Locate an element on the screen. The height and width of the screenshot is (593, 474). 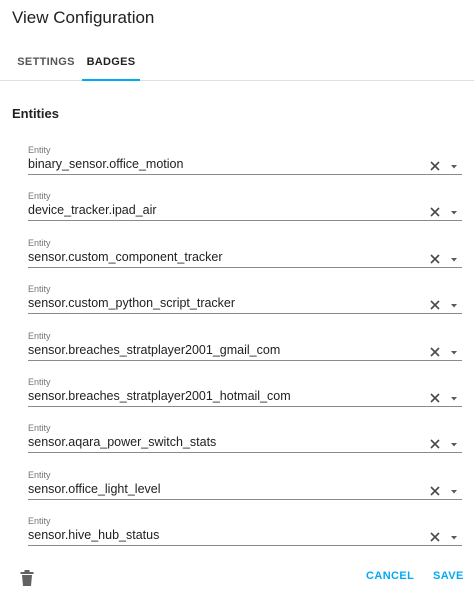
entity-field: Entity sensor.office_light_level is located at coordinates (246, 491).